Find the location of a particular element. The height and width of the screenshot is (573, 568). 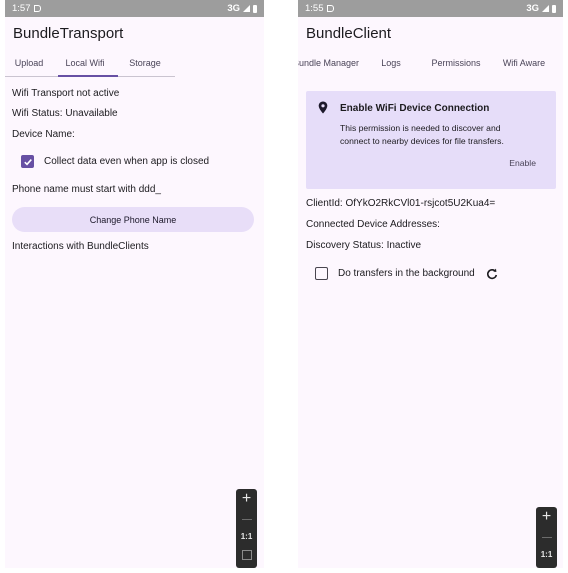

tab-logs: Logs is located at coordinates (391, 63).